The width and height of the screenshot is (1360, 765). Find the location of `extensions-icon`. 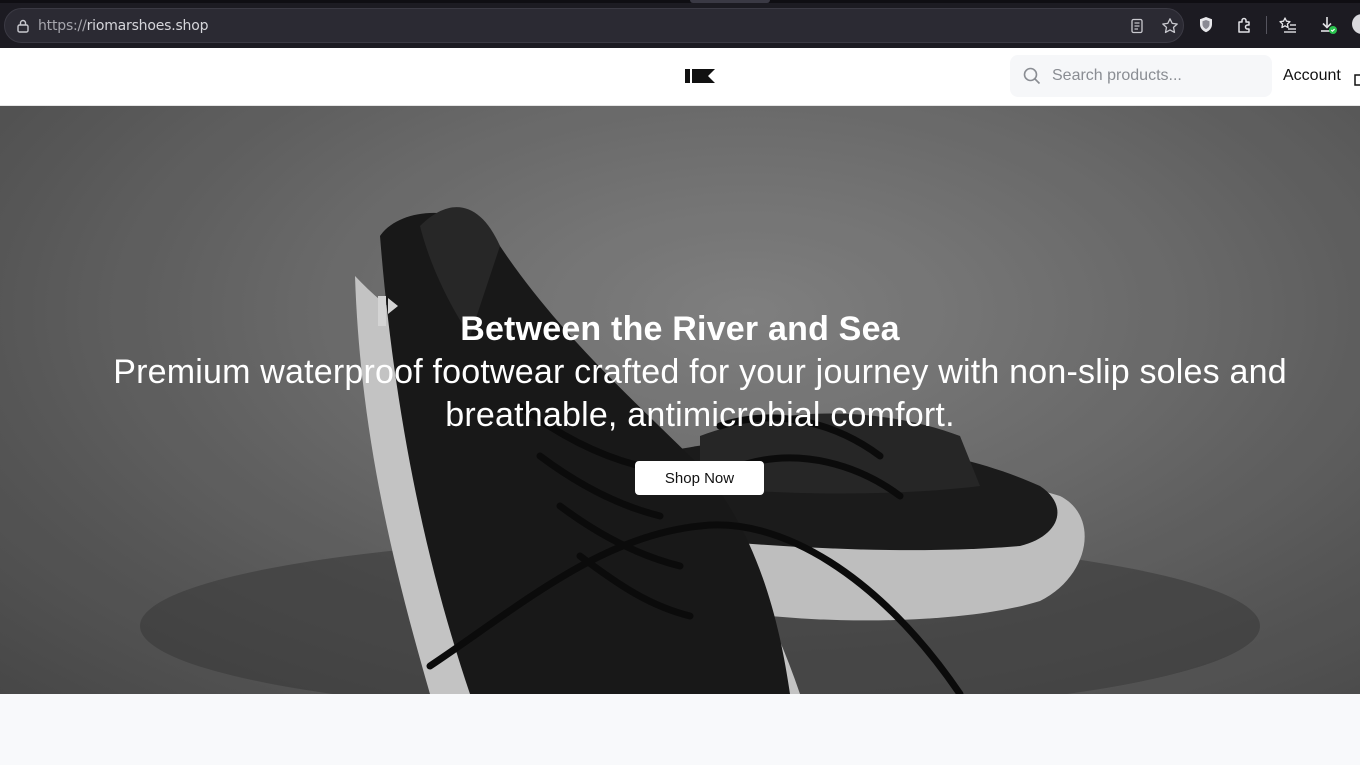

extensions-icon is located at coordinates (1245, 25).